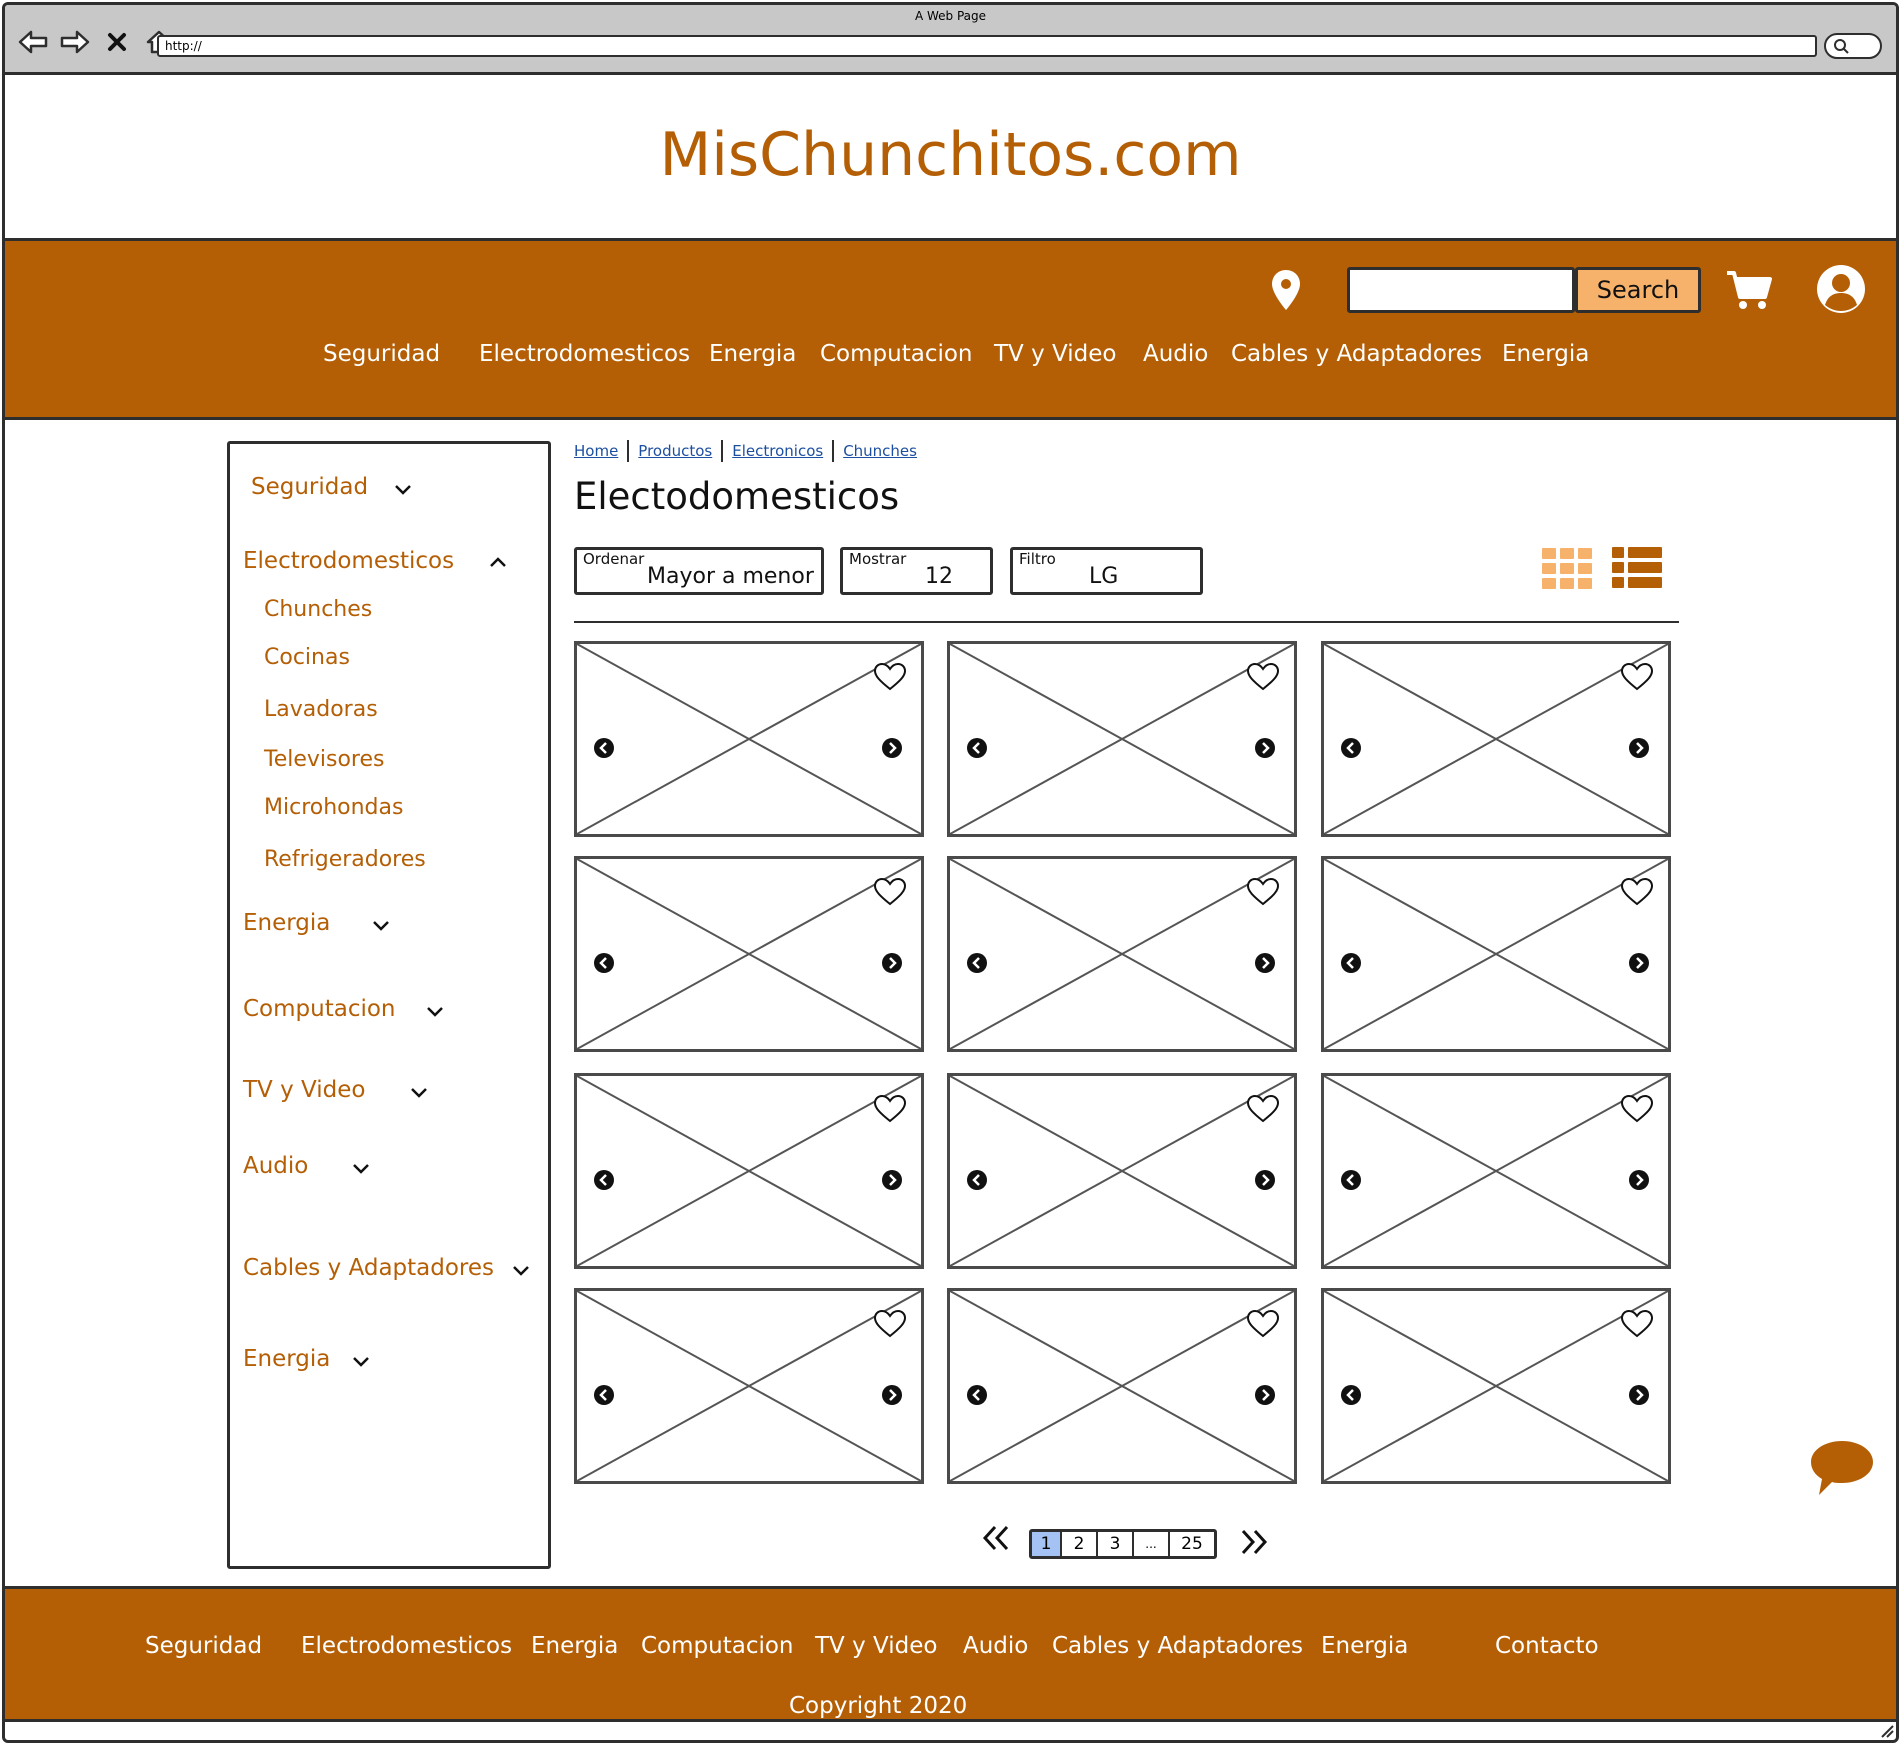 This screenshot has height=1745, width=1901. What do you see at coordinates (717, 1646) in the screenshot?
I see `footer-link-computacion: Computacion` at bounding box center [717, 1646].